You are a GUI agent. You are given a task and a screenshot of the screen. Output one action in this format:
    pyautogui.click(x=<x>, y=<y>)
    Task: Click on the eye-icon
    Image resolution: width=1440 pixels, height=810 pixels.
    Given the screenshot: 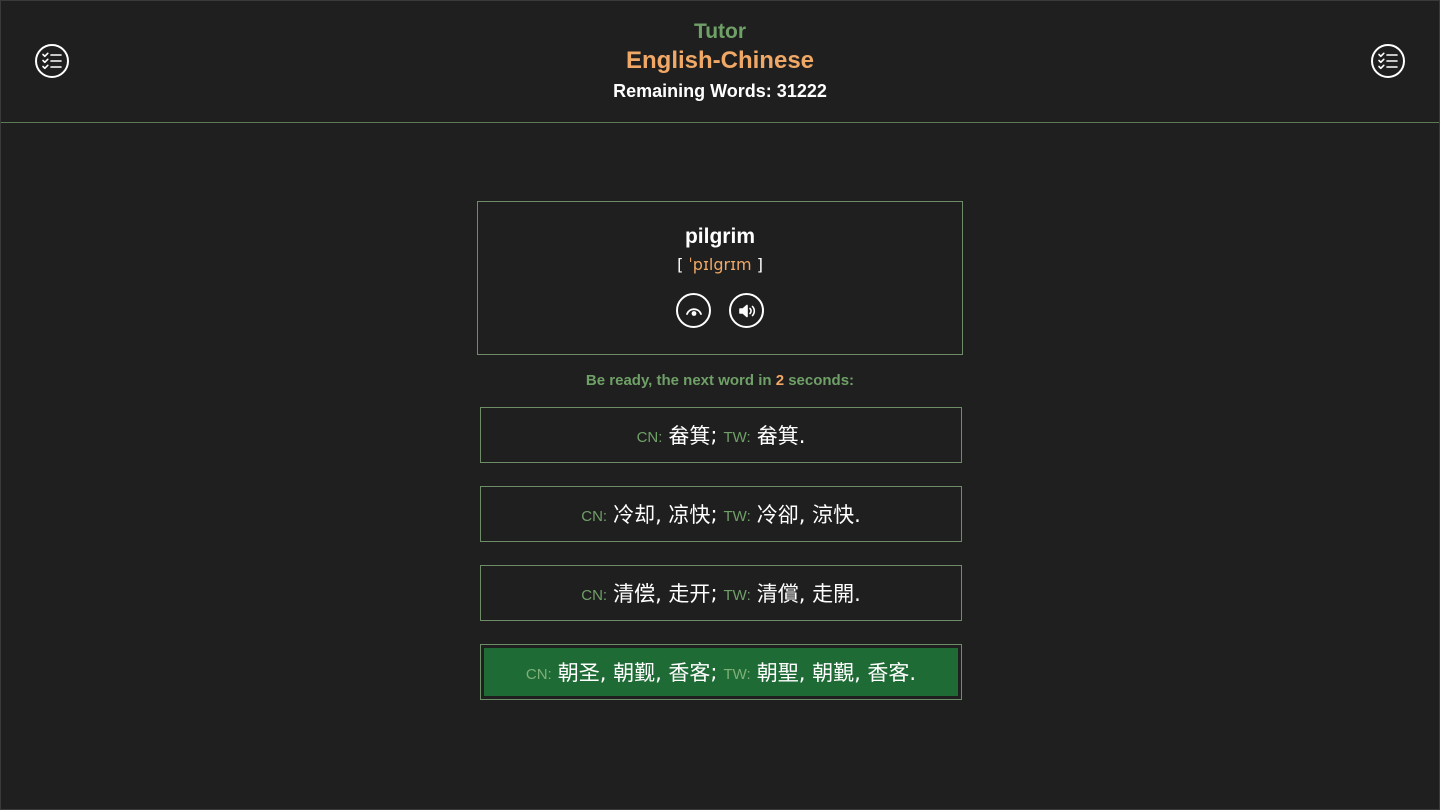 What is the action you would take?
    pyautogui.click(x=693, y=311)
    